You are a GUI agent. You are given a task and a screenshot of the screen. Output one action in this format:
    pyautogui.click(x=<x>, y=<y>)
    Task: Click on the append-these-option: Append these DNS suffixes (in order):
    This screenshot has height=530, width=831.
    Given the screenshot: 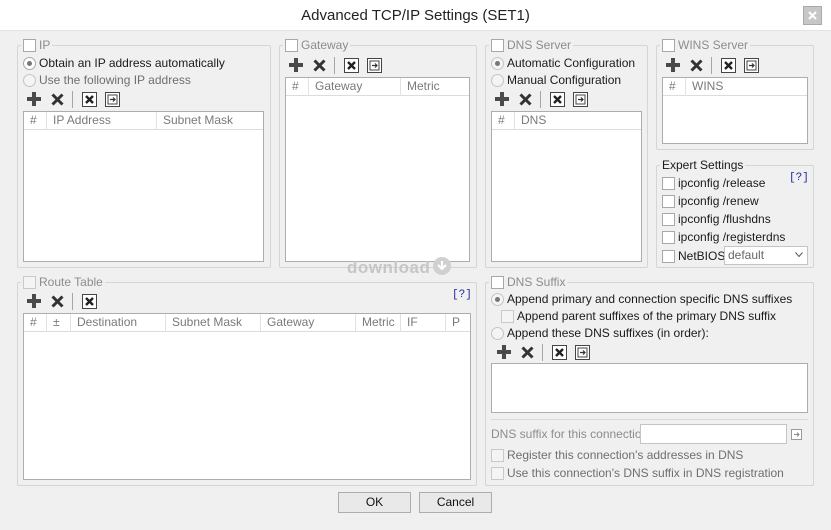 What is the action you would take?
    pyautogui.click(x=600, y=333)
    